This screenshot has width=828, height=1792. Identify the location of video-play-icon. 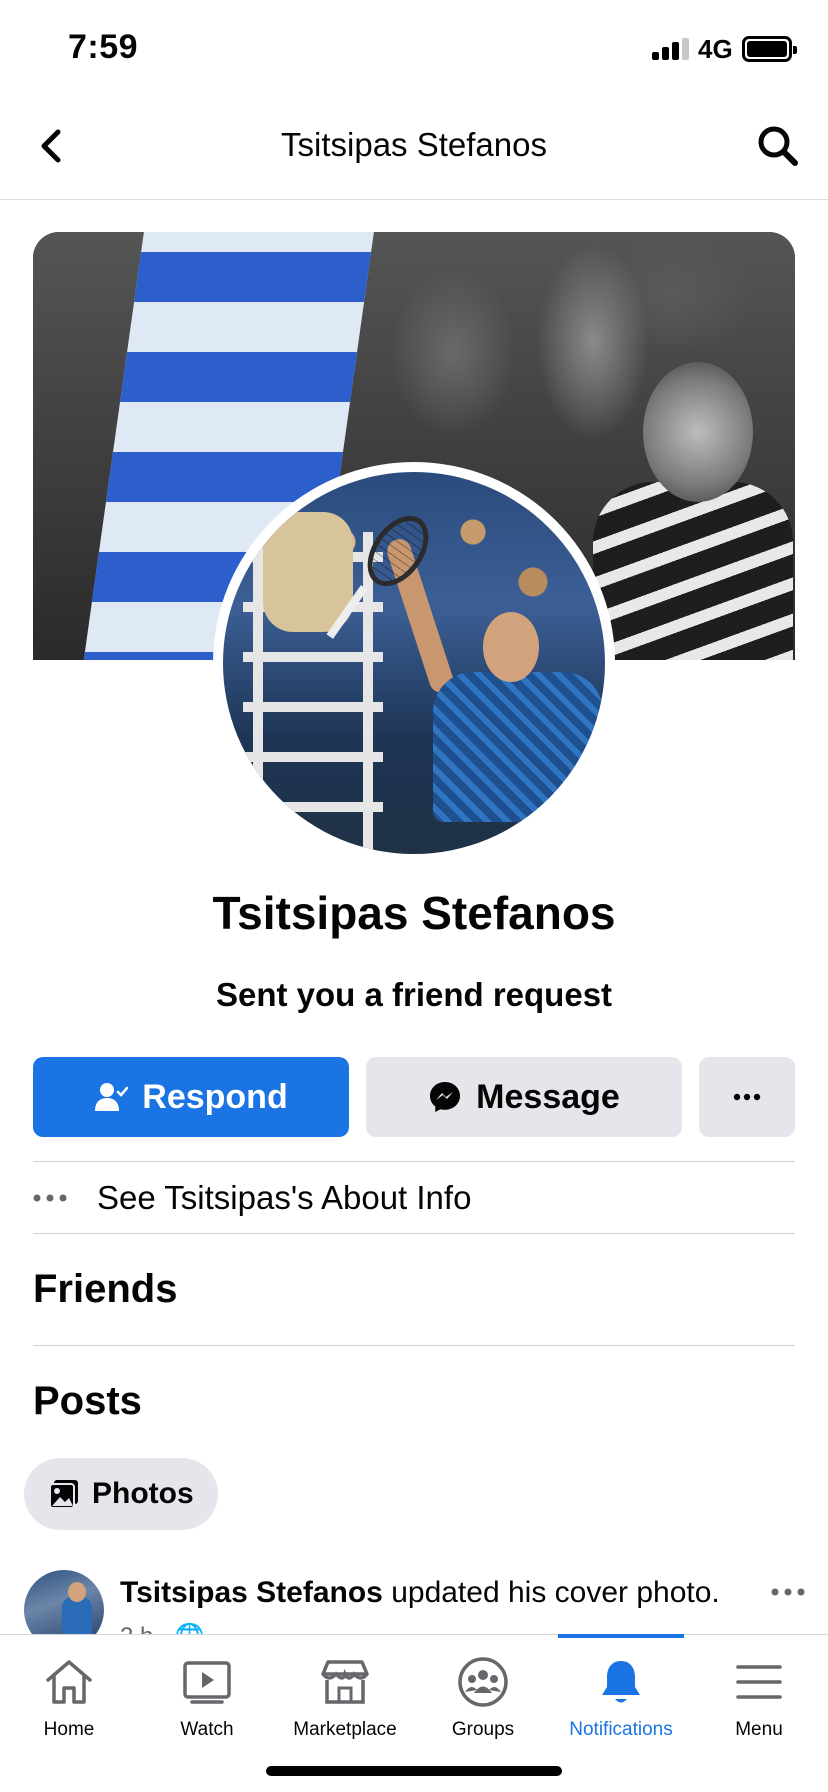
(207, 1682).